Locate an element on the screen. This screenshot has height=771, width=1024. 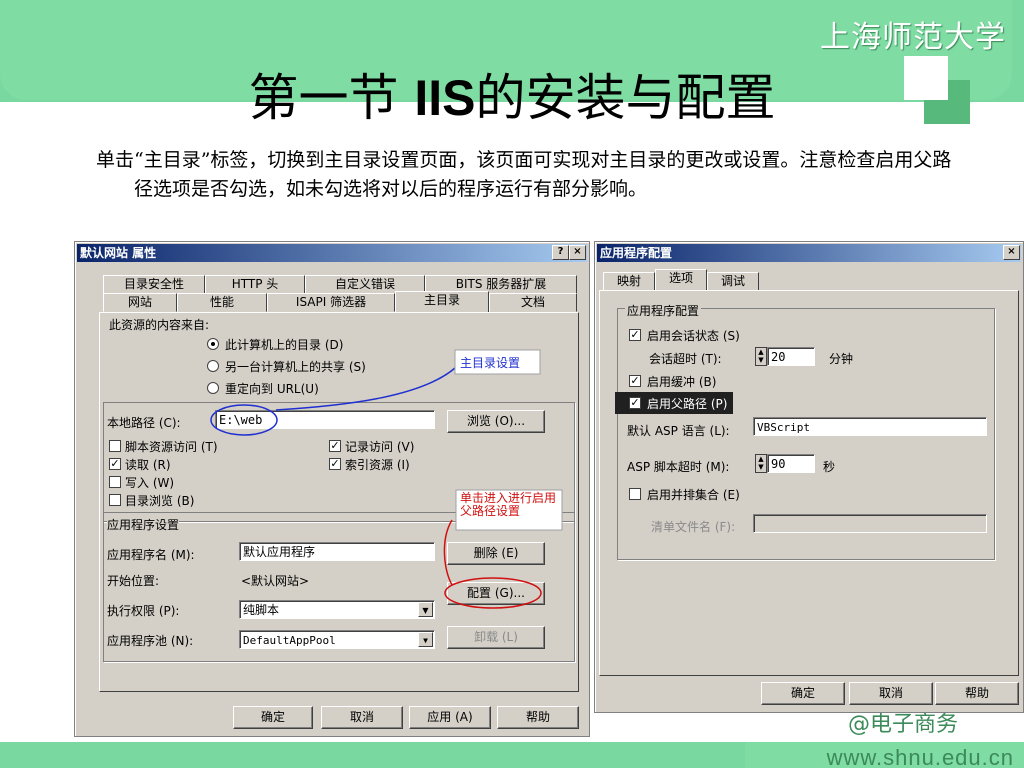
parent-path-annotation: 单击进入进行启用父路径设置 is located at coordinates (508, 504).